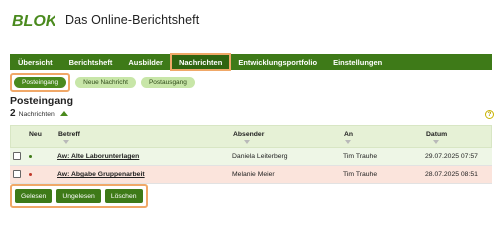  Describe the element at coordinates (167, 82) in the screenshot. I see `tab-postausgang: Postausgang` at that location.